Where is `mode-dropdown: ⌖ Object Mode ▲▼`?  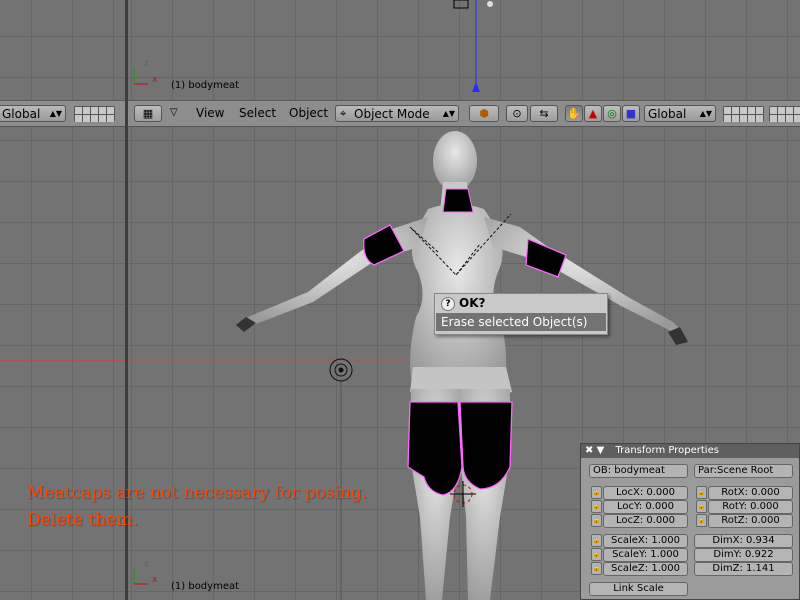
mode-dropdown: ⌖ Object Mode ▲▼ is located at coordinates (397, 113).